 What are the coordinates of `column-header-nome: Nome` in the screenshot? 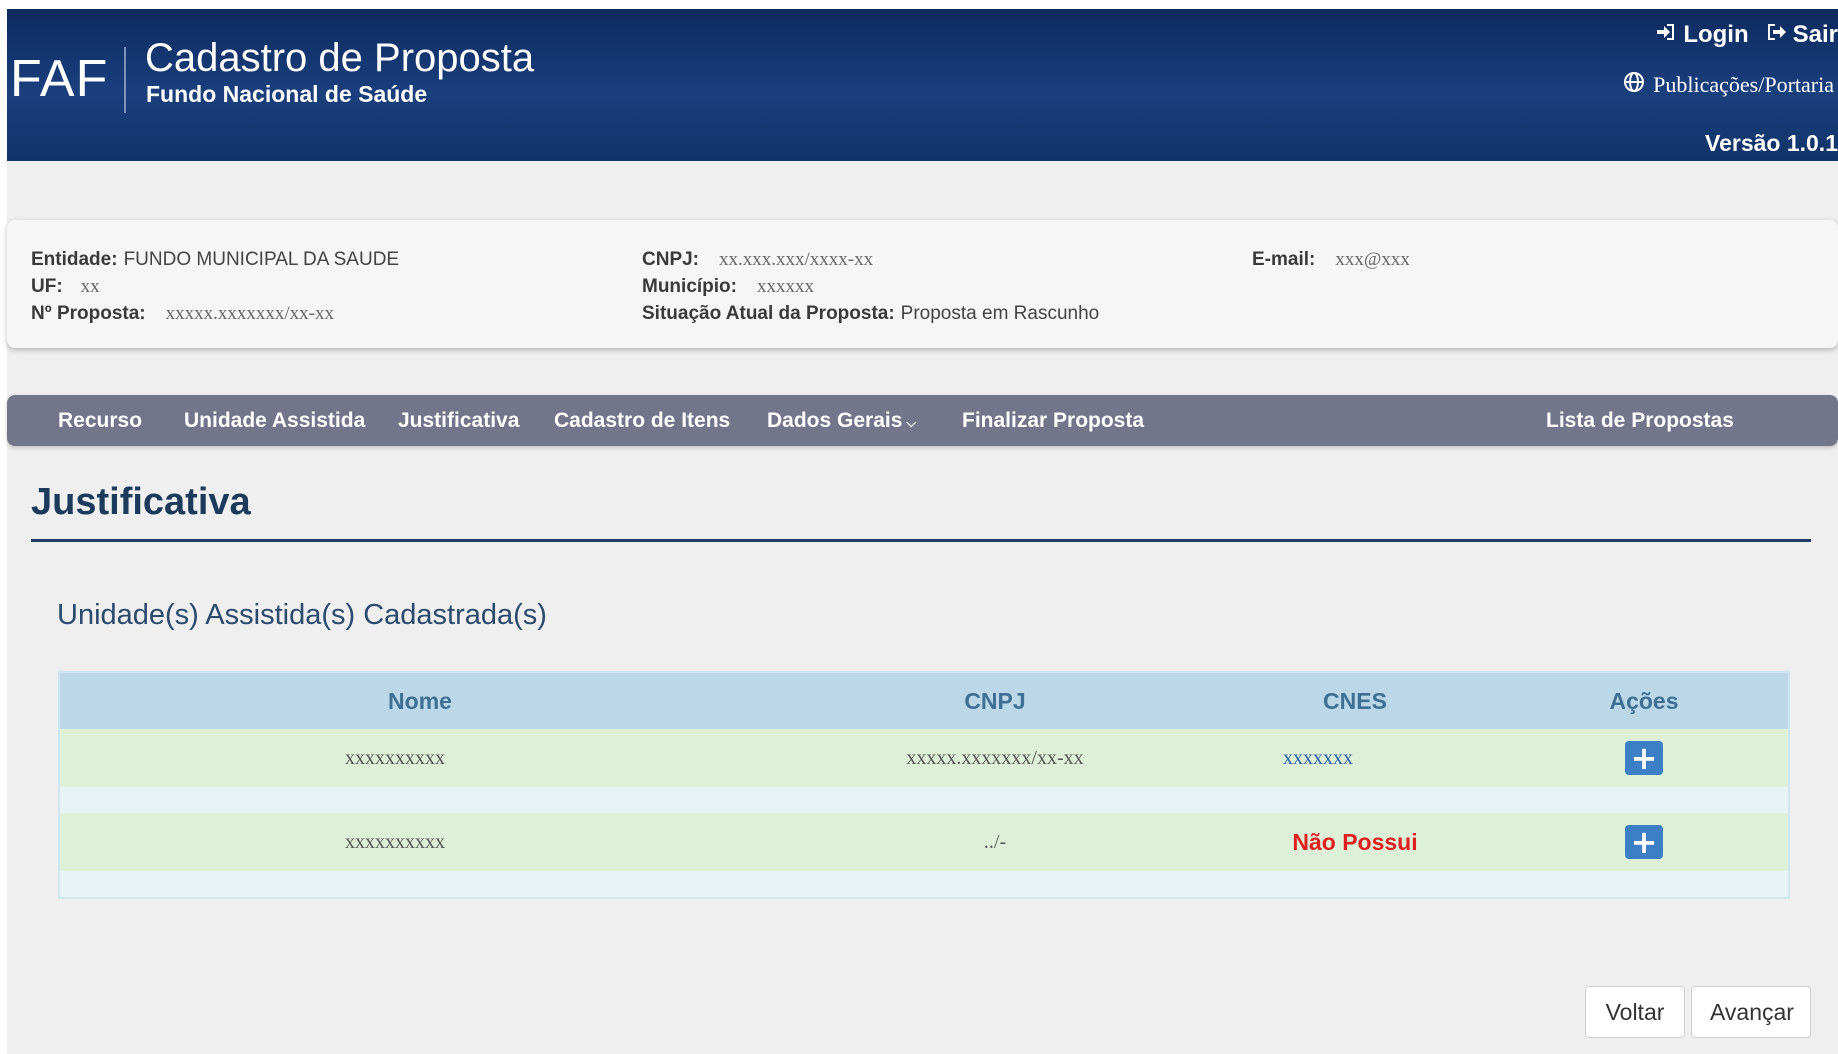 It's located at (419, 700).